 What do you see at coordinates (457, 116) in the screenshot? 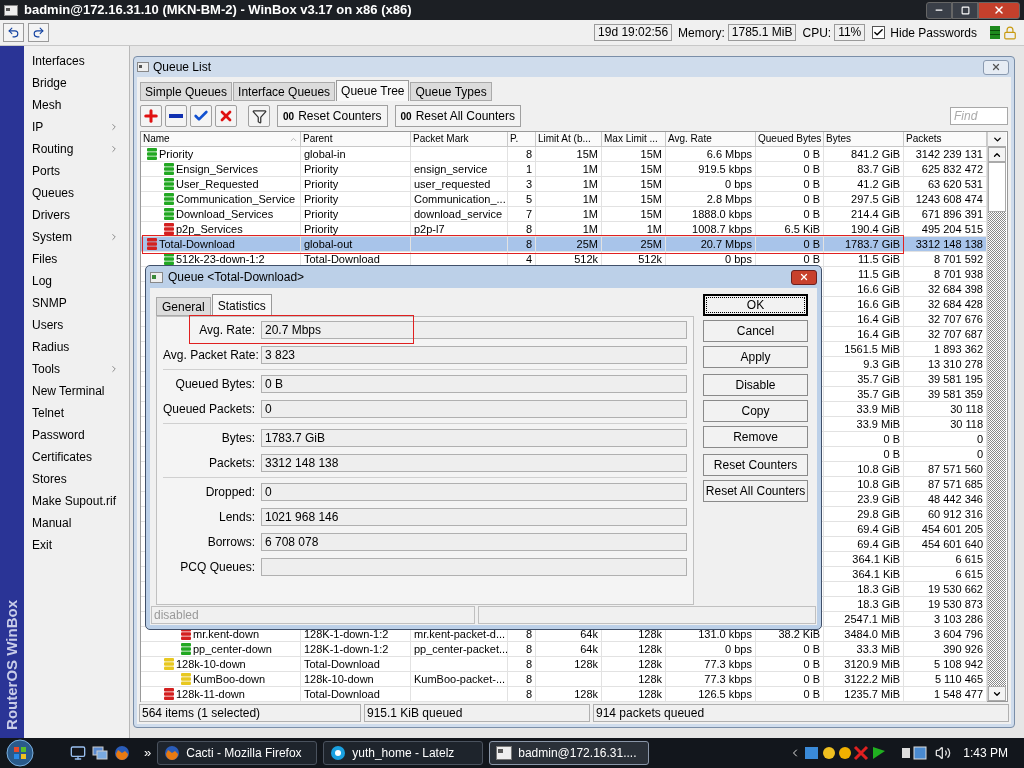
I see `reset-counters-button: 00 Reset All Counters` at bounding box center [457, 116].